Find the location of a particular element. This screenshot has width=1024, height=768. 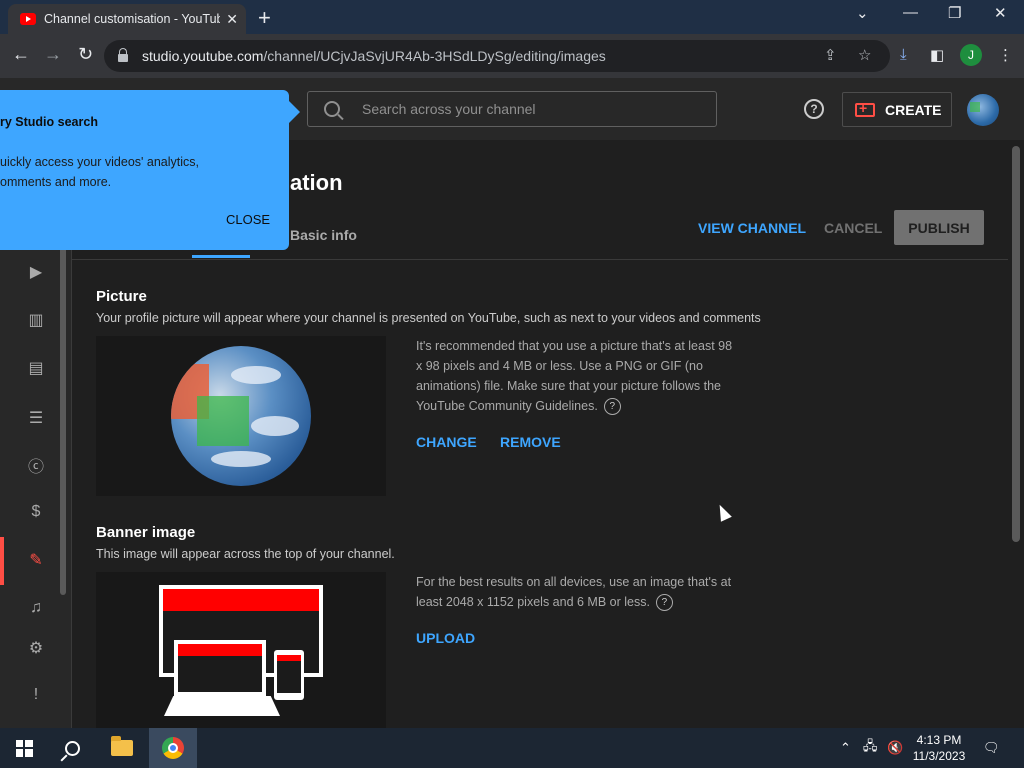

download-icon: ⤓ is located at coordinates (903, 54).